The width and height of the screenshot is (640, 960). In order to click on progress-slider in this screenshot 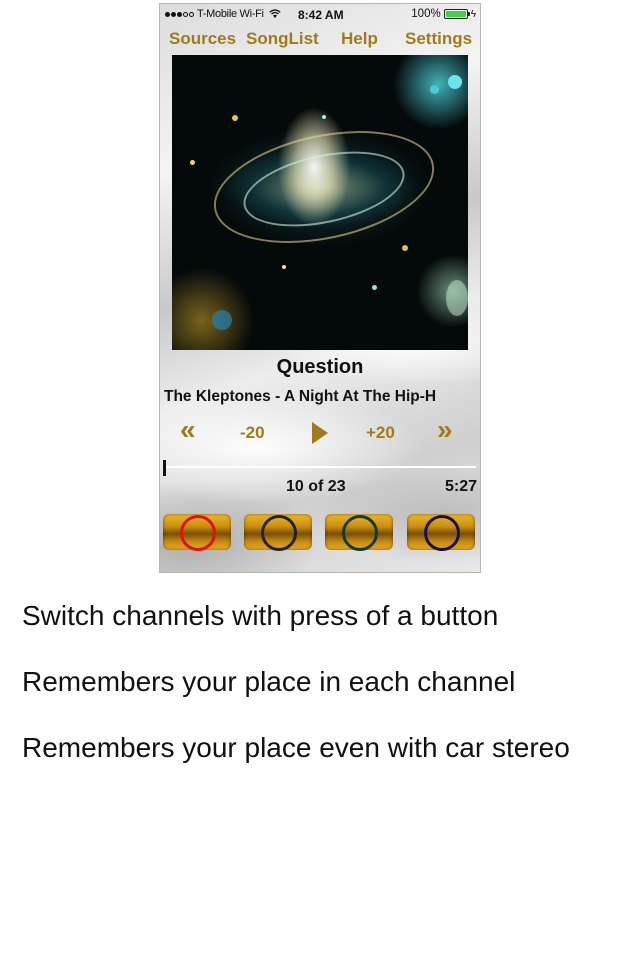, I will do `click(319, 469)`.